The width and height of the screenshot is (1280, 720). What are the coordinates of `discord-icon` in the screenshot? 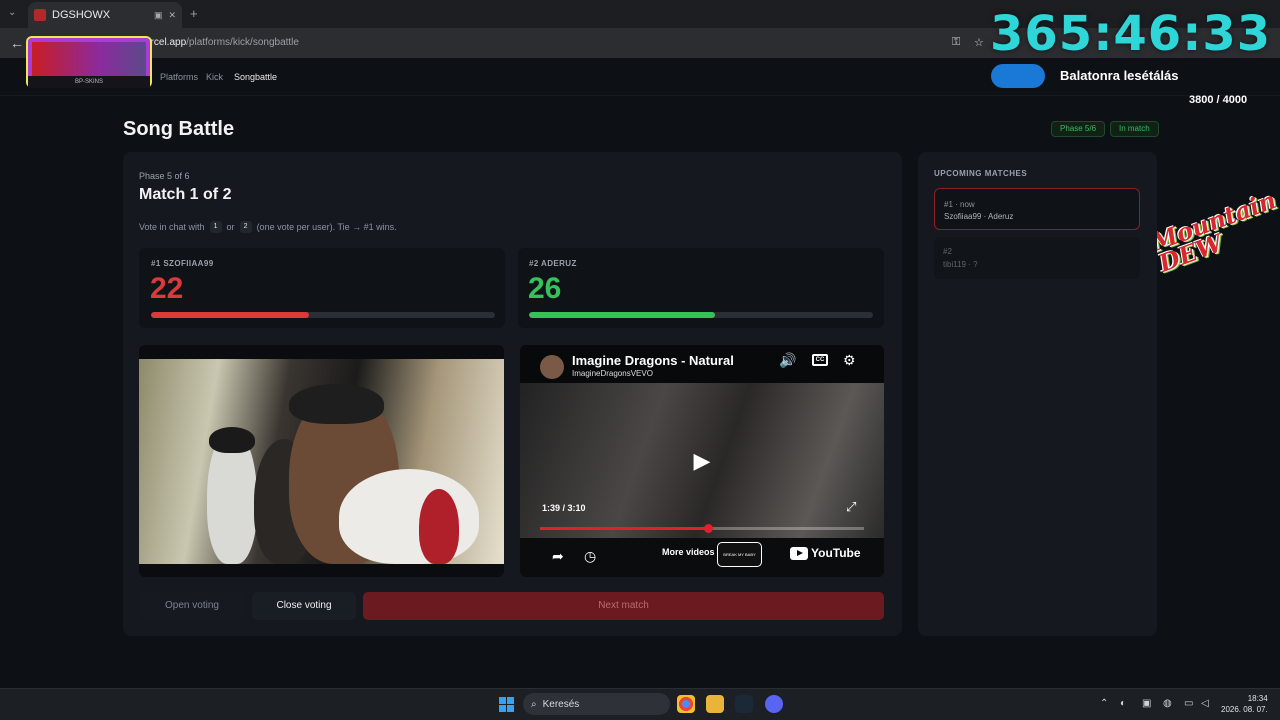 It's located at (774, 704).